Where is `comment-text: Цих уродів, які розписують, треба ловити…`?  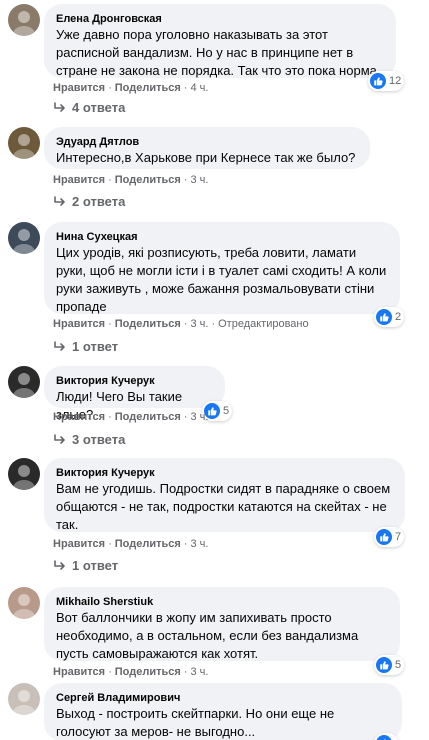 comment-text: Цих уродів, які розписують, треба ловити… is located at coordinates (221, 279).